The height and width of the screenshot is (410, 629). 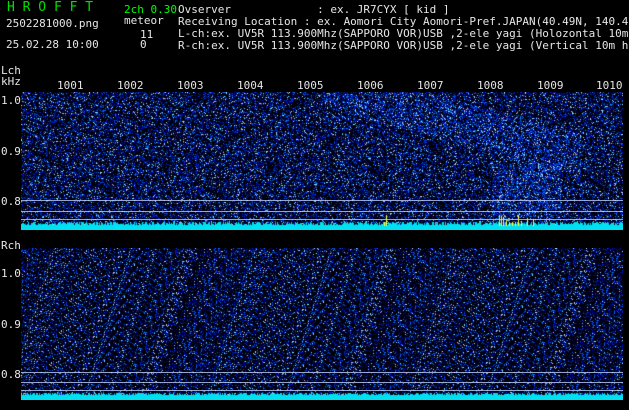 I want to click on time-tick: 1007, so click(x=430, y=85).